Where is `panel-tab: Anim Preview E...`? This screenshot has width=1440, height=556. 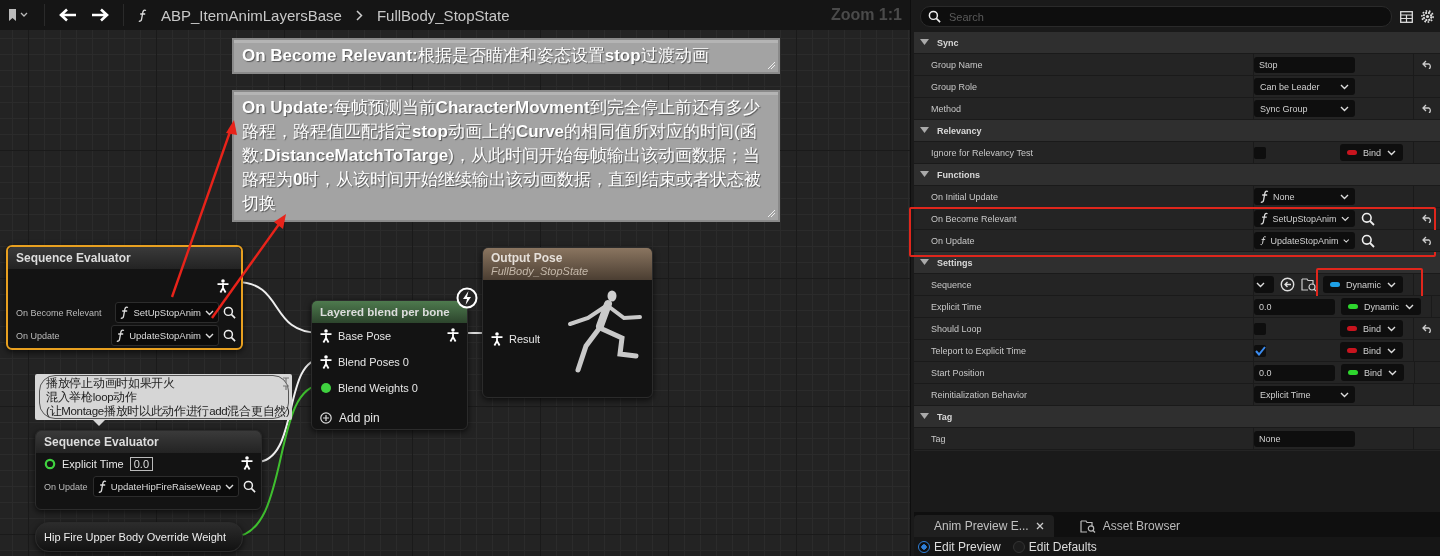 panel-tab: Anim Preview E... is located at coordinates (984, 526).